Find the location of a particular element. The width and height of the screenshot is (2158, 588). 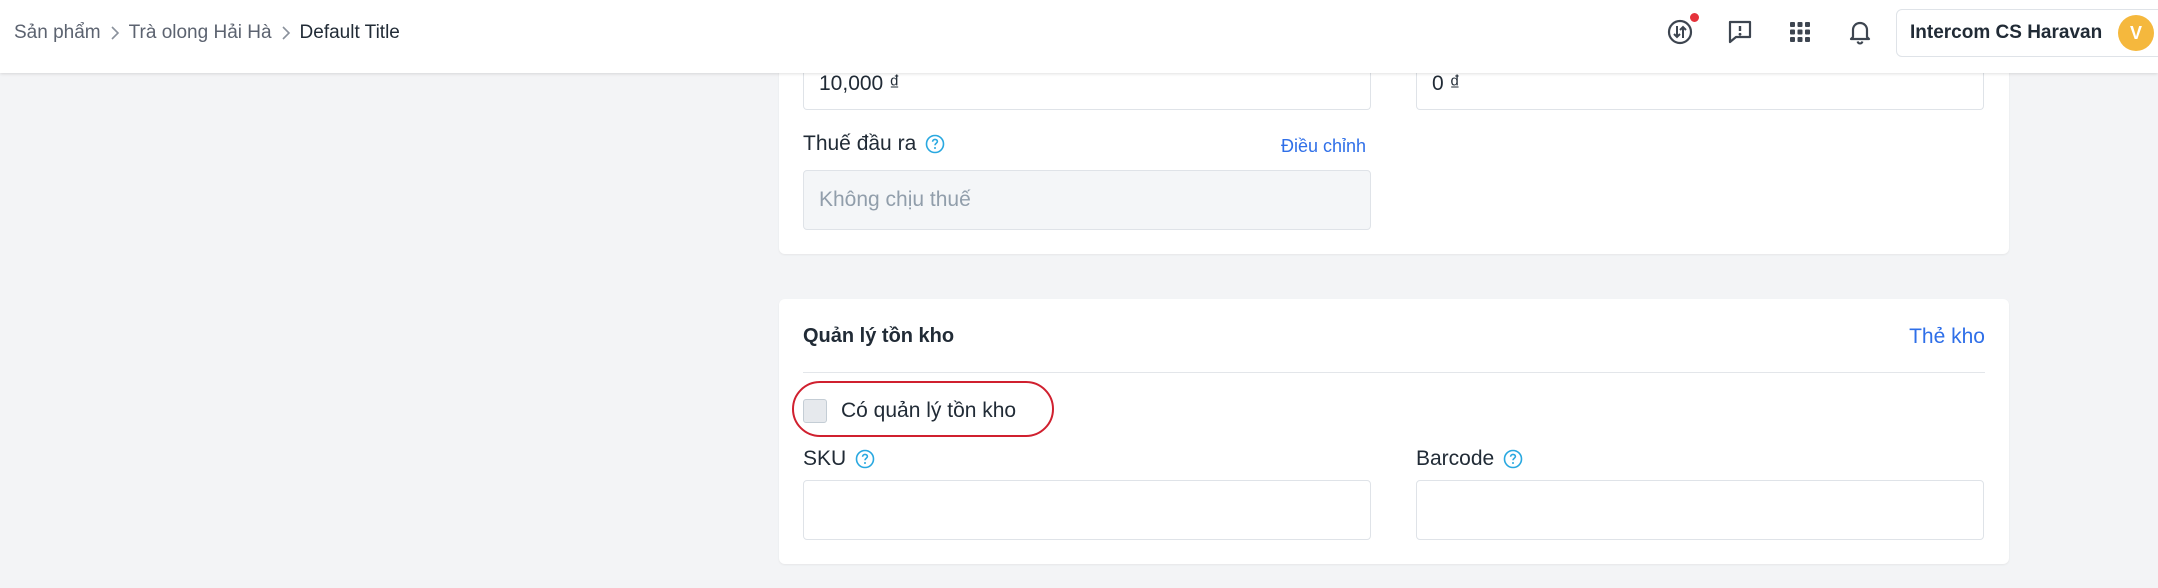

breadcrumb-product: Trà olong Hải Hà is located at coordinates (200, 33).